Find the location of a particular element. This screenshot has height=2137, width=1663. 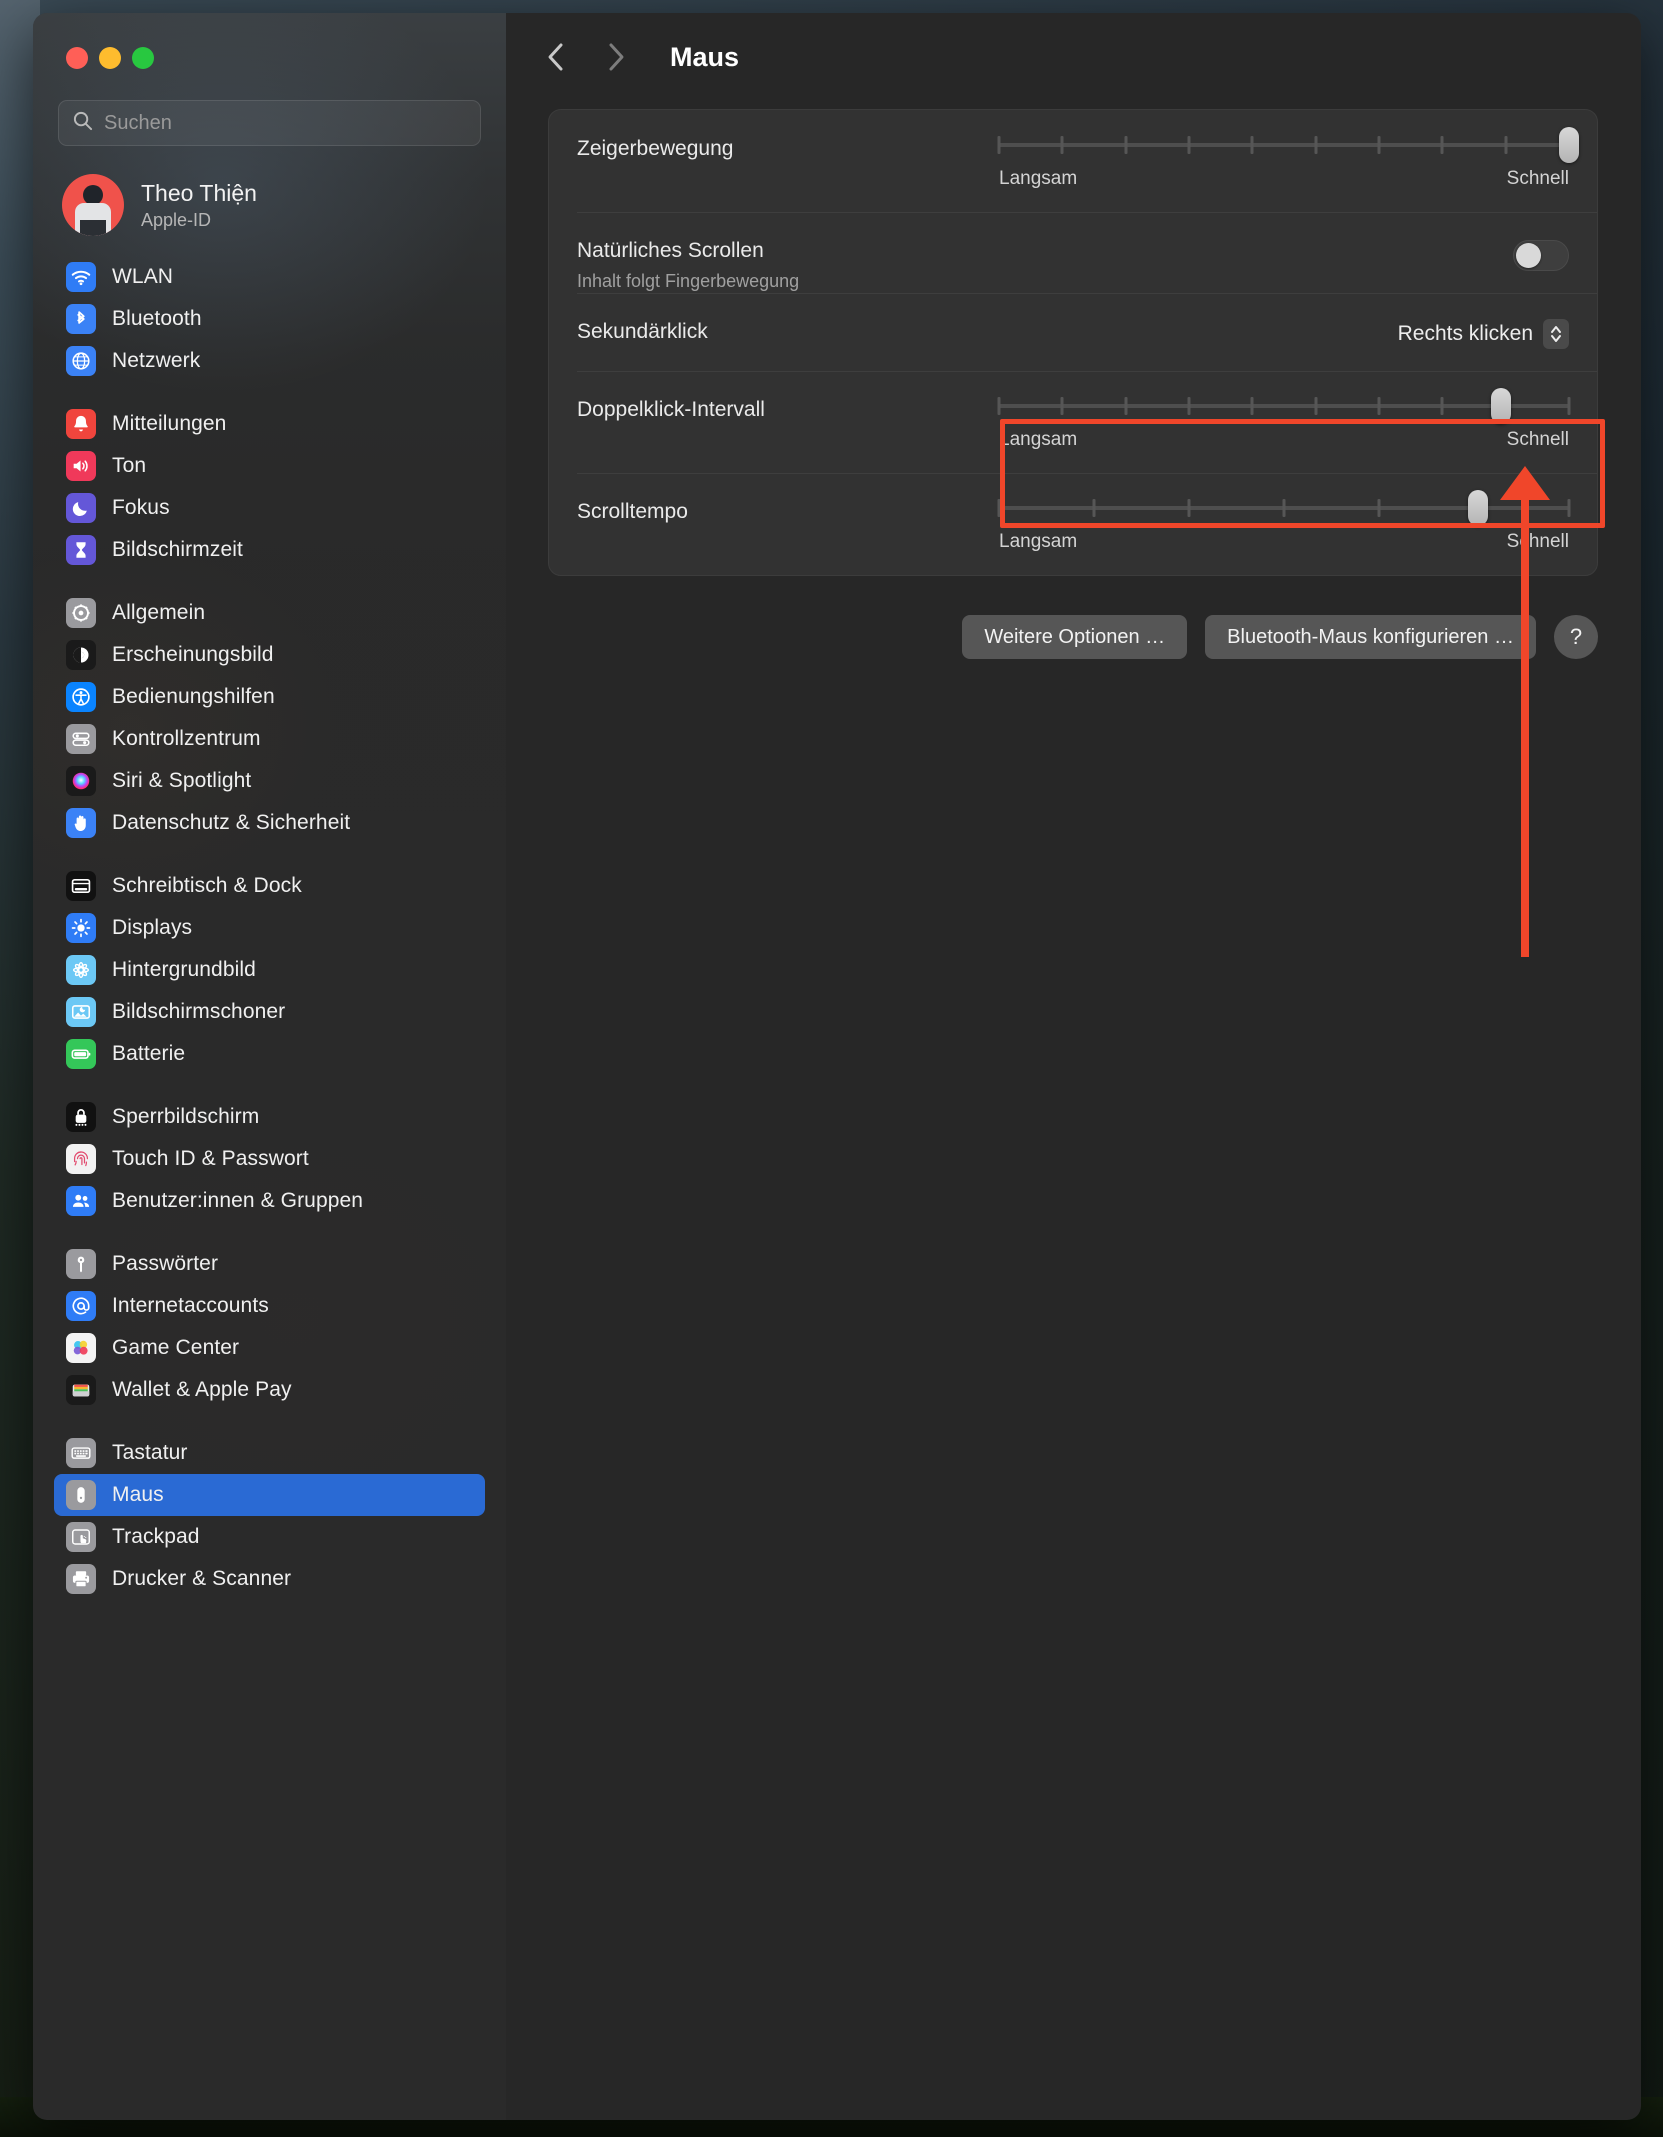

zoom-button is located at coordinates (143, 58).